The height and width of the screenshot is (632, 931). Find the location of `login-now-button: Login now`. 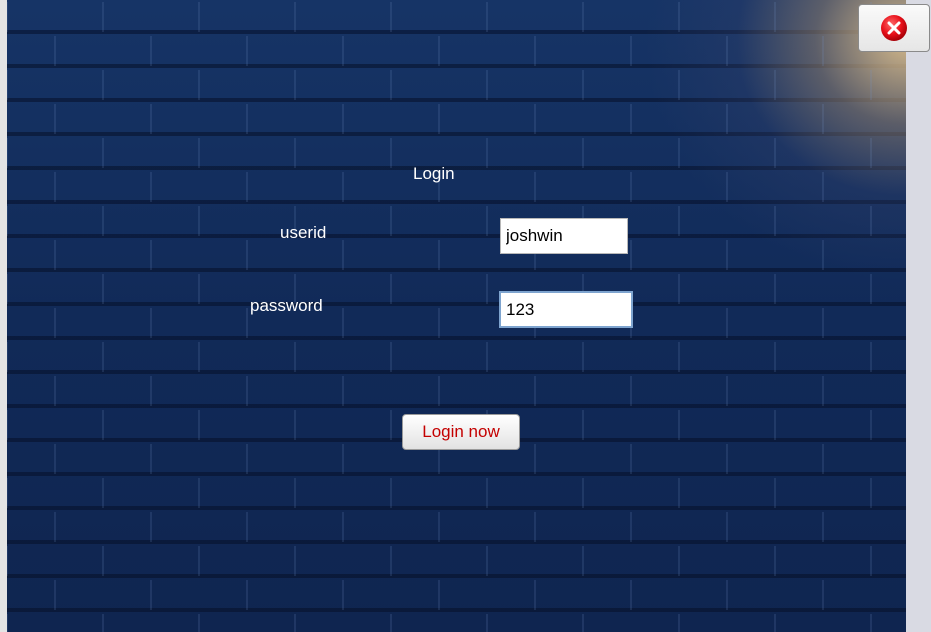

login-now-button: Login now is located at coordinates (461, 432).